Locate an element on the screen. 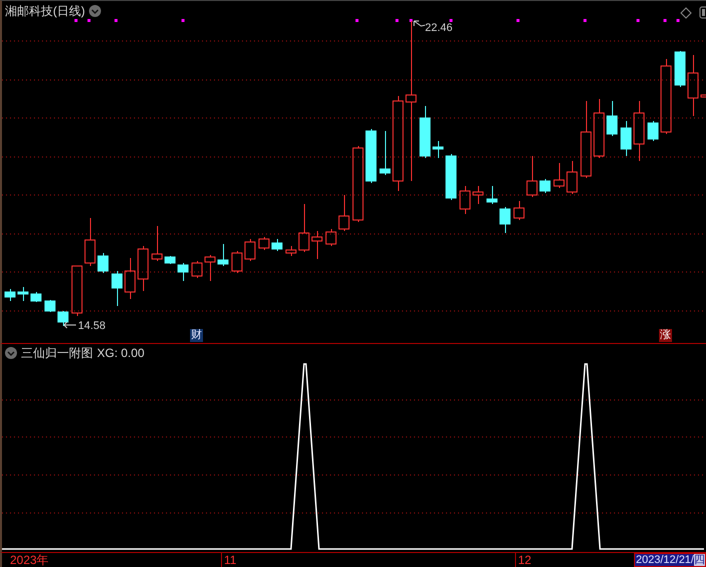  diamond-icon is located at coordinates (686, 13).